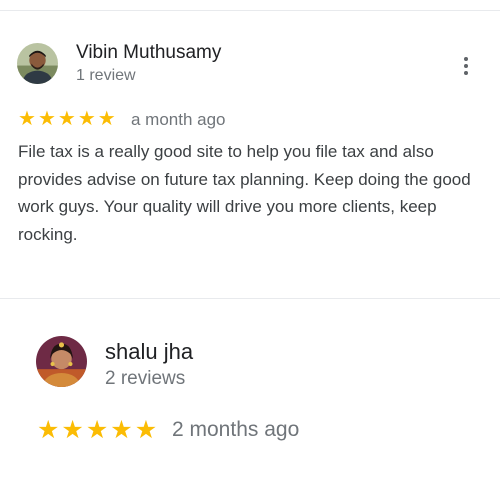  I want to click on review-count: 1 review, so click(106, 76).